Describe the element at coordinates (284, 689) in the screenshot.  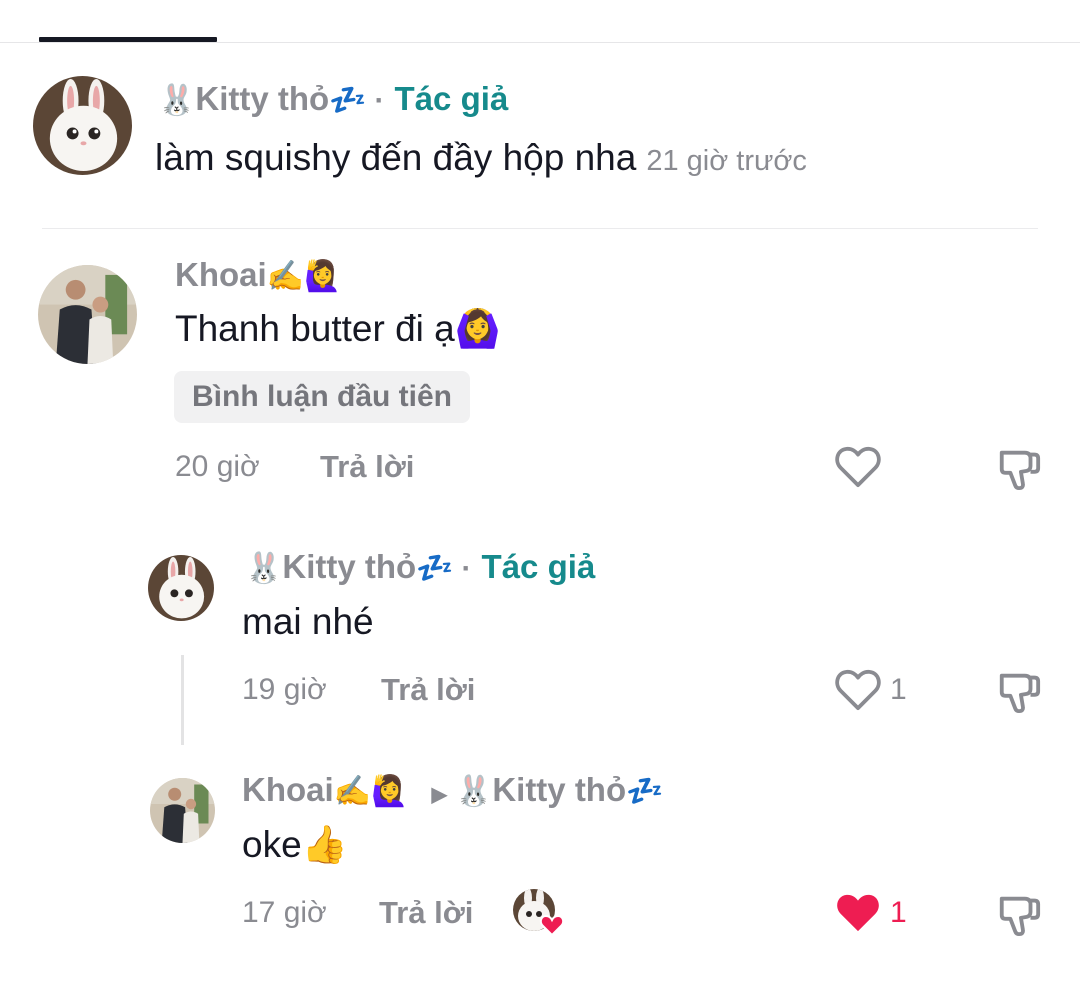
I see `reply-time: 19 giờ` at that location.